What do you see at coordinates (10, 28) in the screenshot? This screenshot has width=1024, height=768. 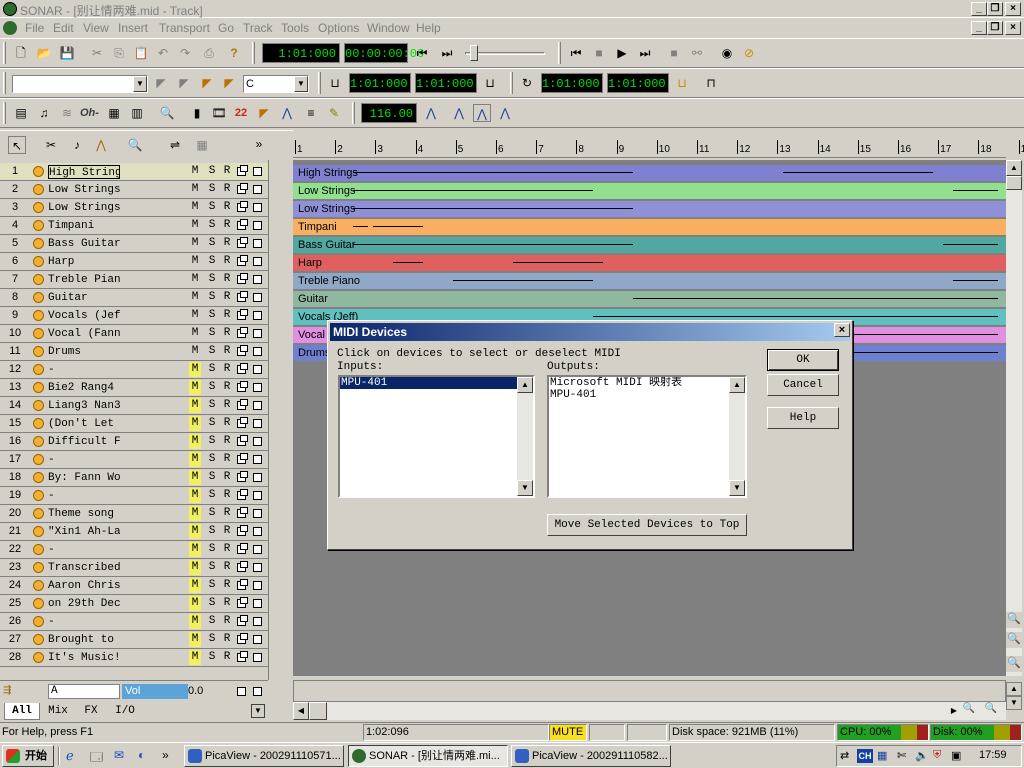 I see `doc-icon` at bounding box center [10, 28].